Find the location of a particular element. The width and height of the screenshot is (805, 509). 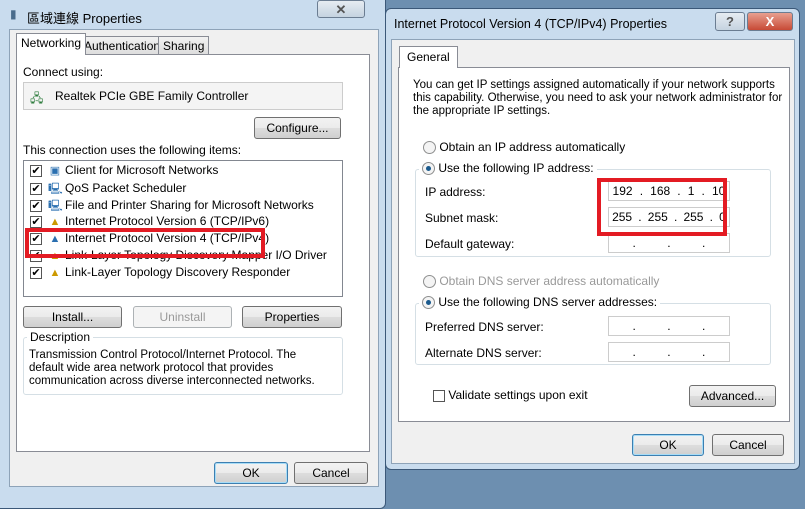

adapter-field: 🖧 Realtek PCIe GBE Family Controller is located at coordinates (183, 96).